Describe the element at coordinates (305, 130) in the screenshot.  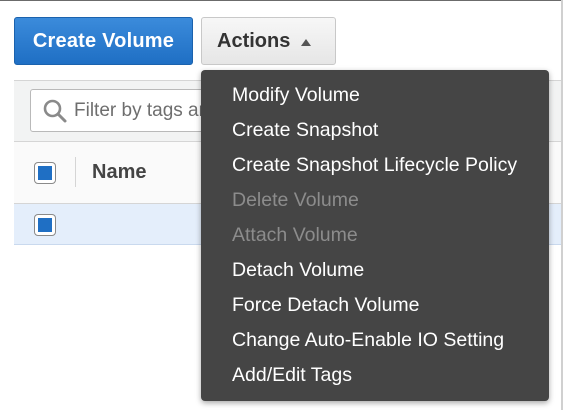
I see `menu-item-create-snapshot: Create Snapshot` at that location.